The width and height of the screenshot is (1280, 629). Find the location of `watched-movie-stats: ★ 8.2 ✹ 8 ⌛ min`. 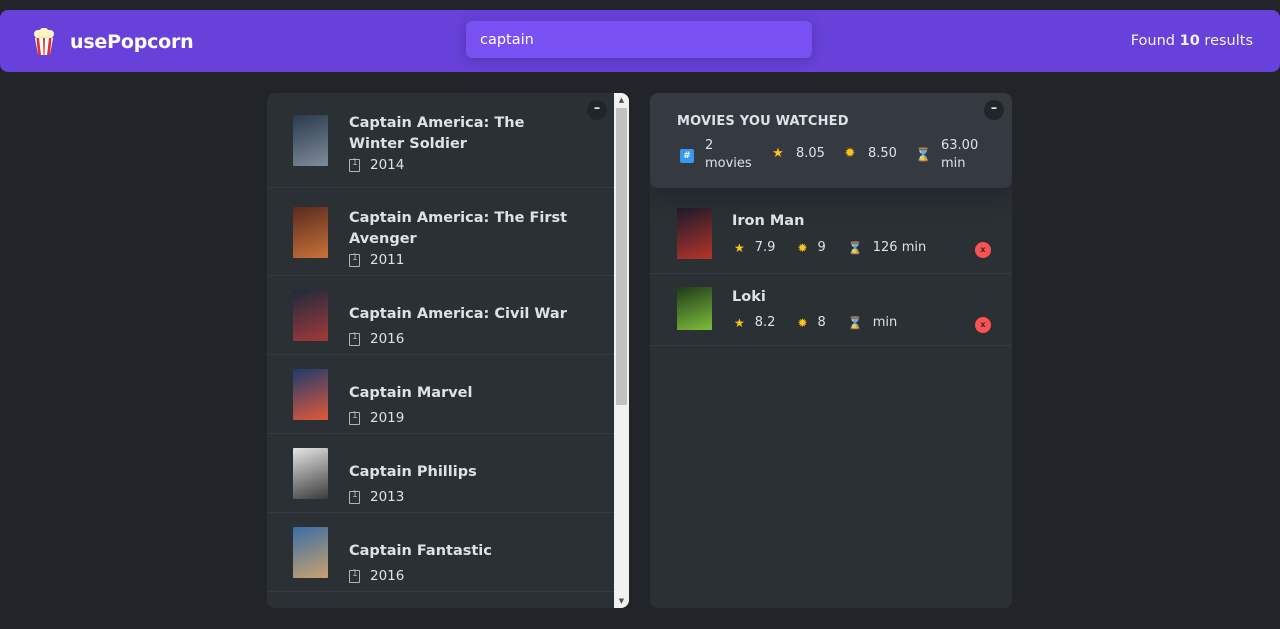

watched-movie-stats: ★ 8.2 ✹ 8 ⌛ min is located at coordinates (826, 322).